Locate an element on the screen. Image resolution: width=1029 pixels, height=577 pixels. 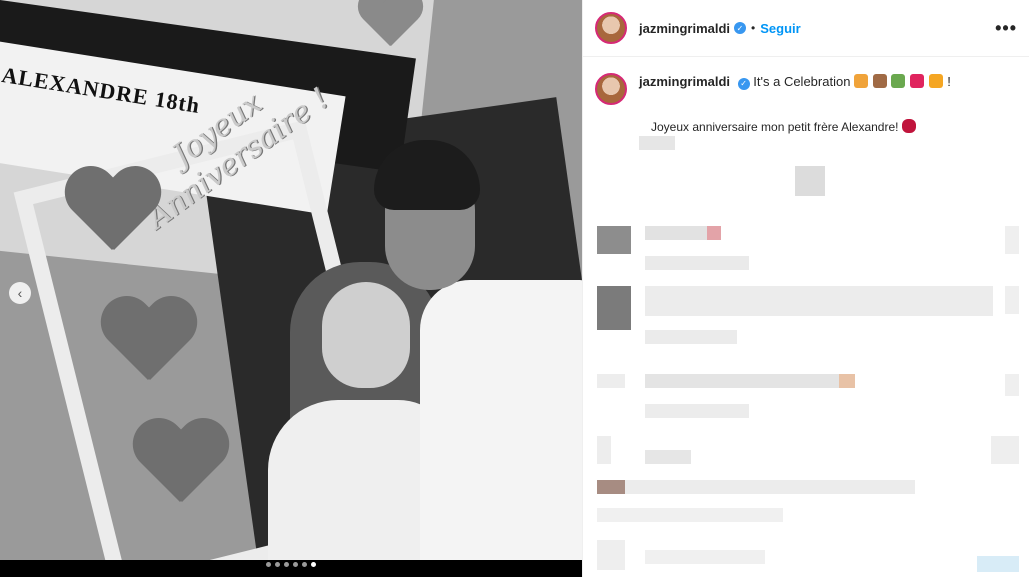
kiss-lips-icon is located at coordinates (908, 126).